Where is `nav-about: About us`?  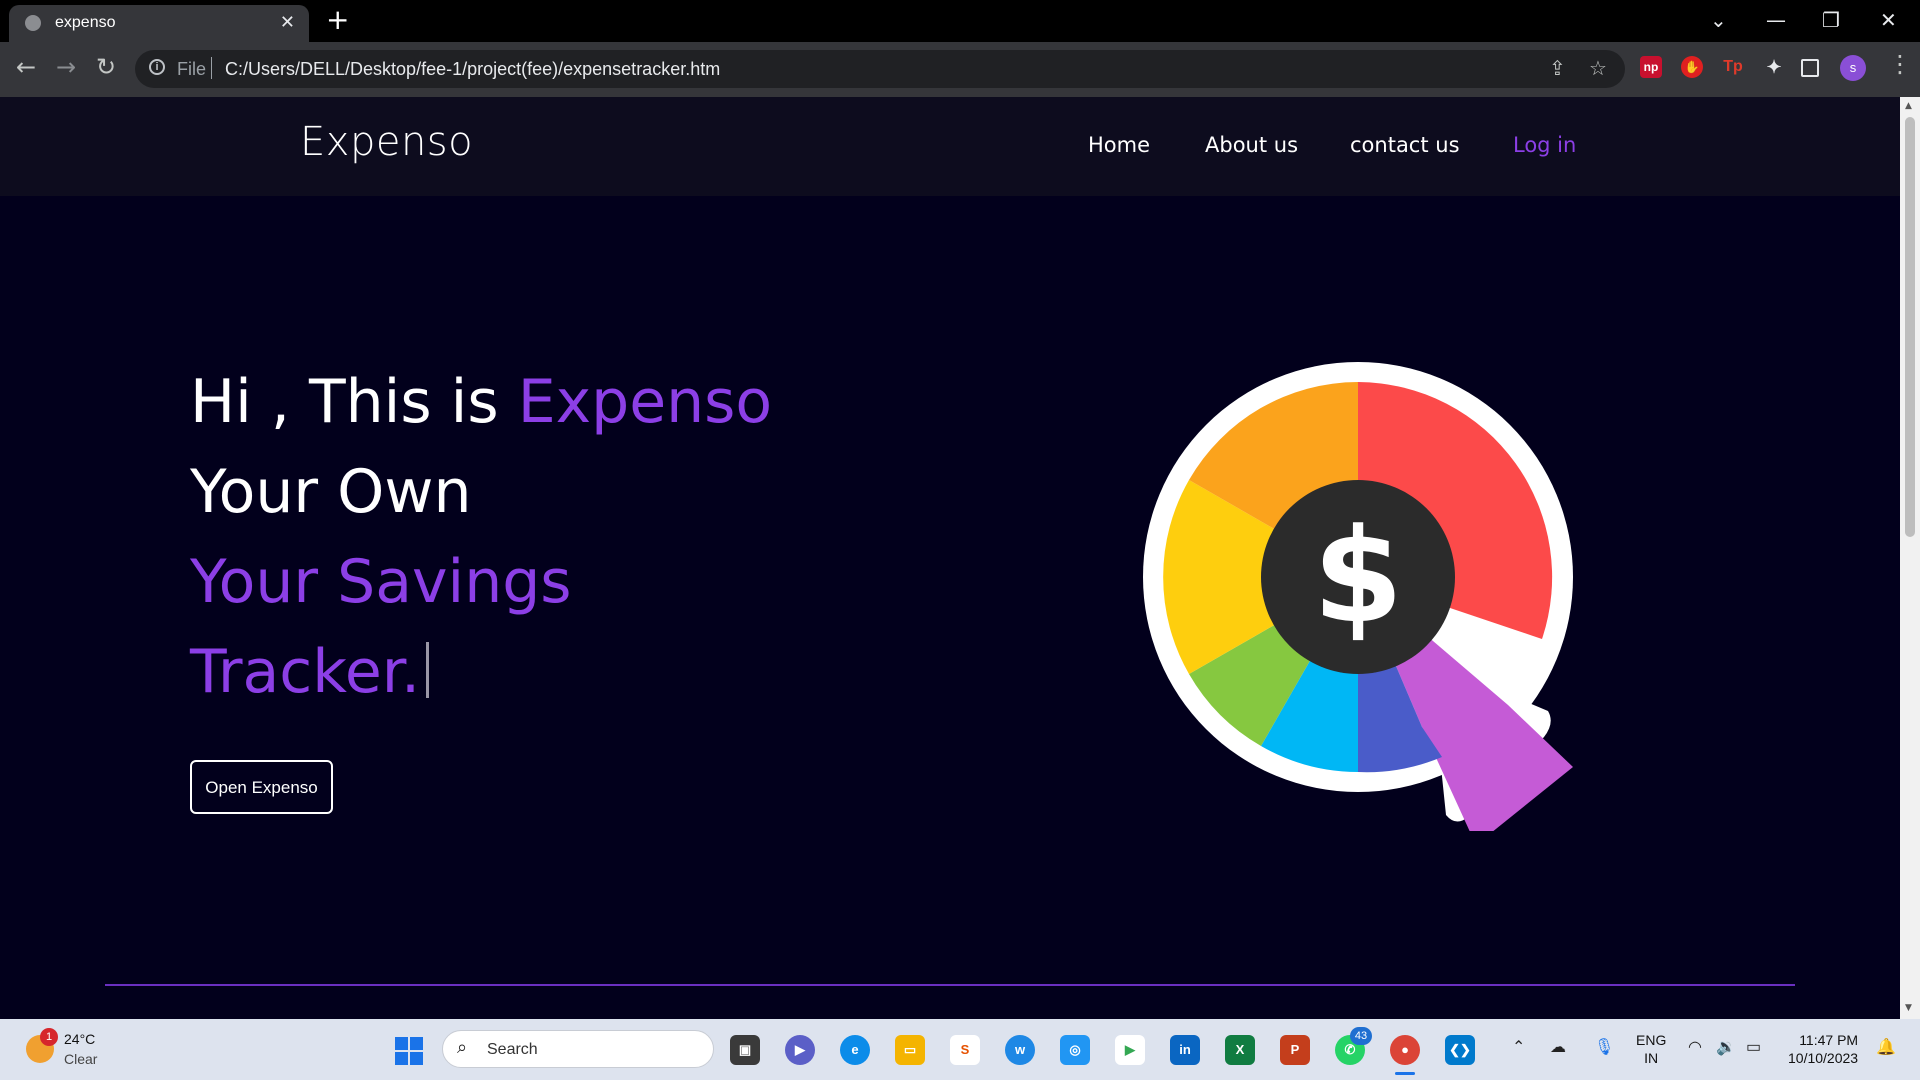 nav-about: About us is located at coordinates (1251, 145).